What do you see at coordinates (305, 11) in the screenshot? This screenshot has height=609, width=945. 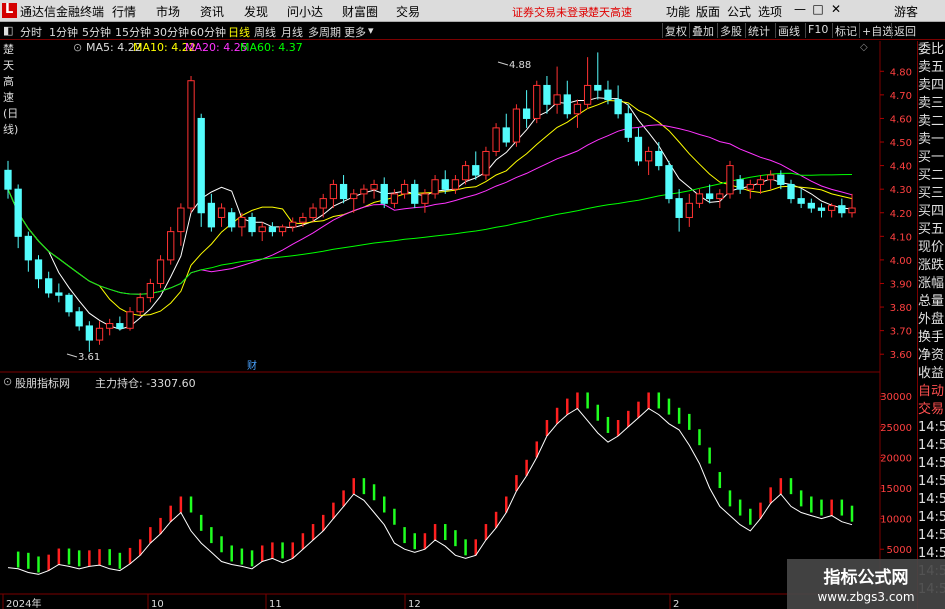 I see `menu-item-ask: 问小达` at bounding box center [305, 11].